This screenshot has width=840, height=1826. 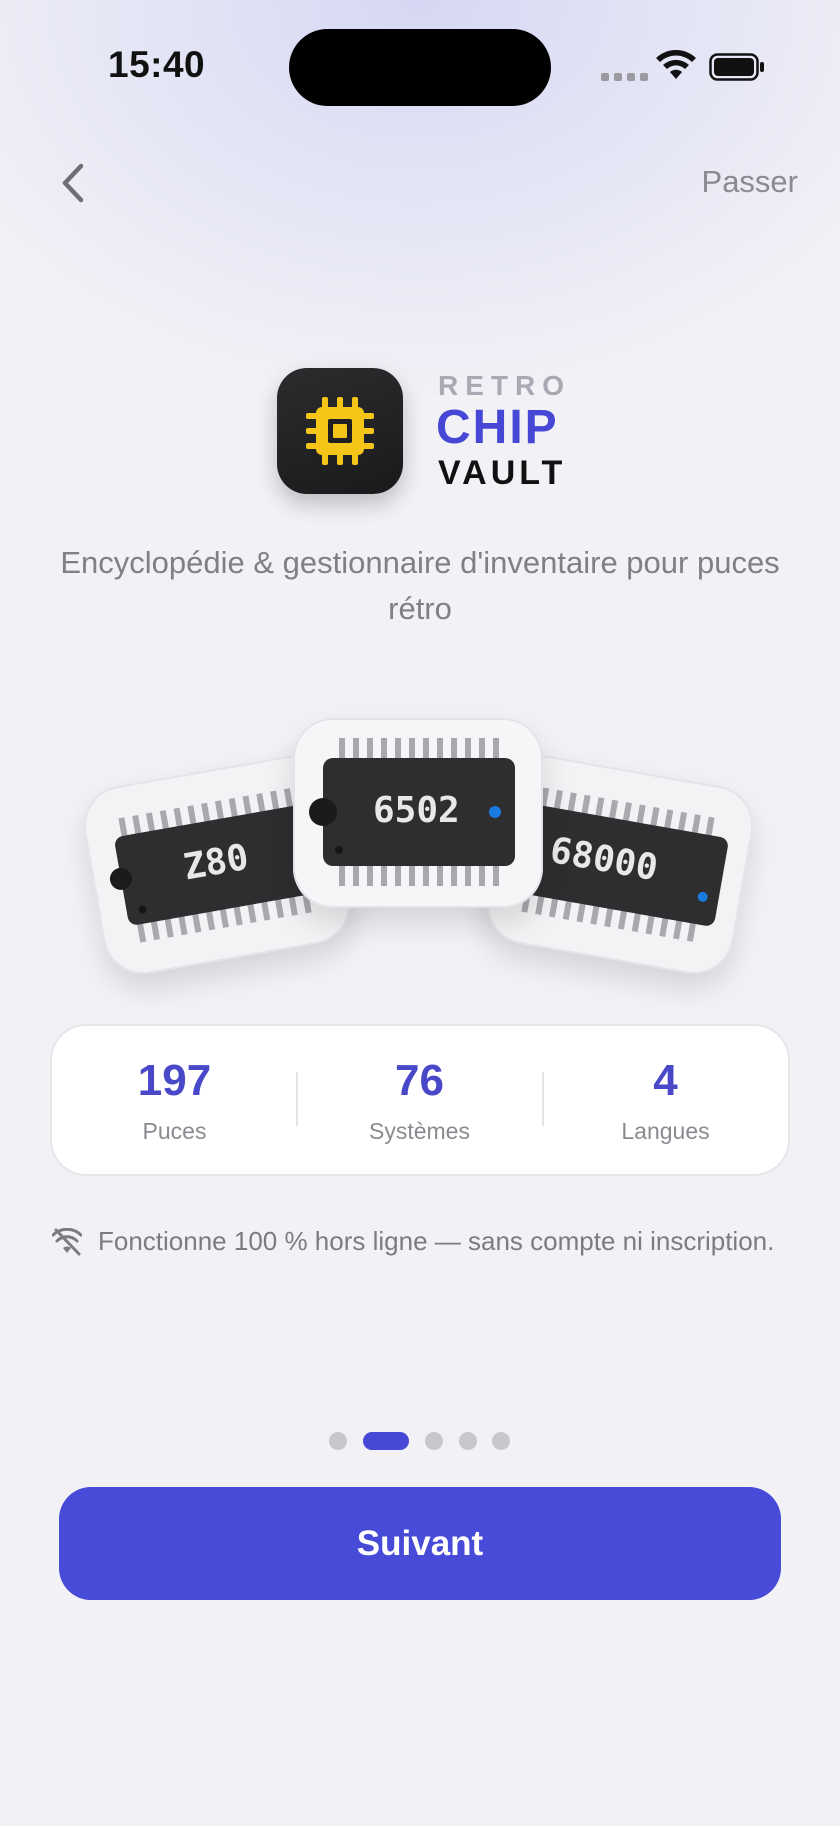 I want to click on chip-card-center: 6502, so click(x=418, y=813).